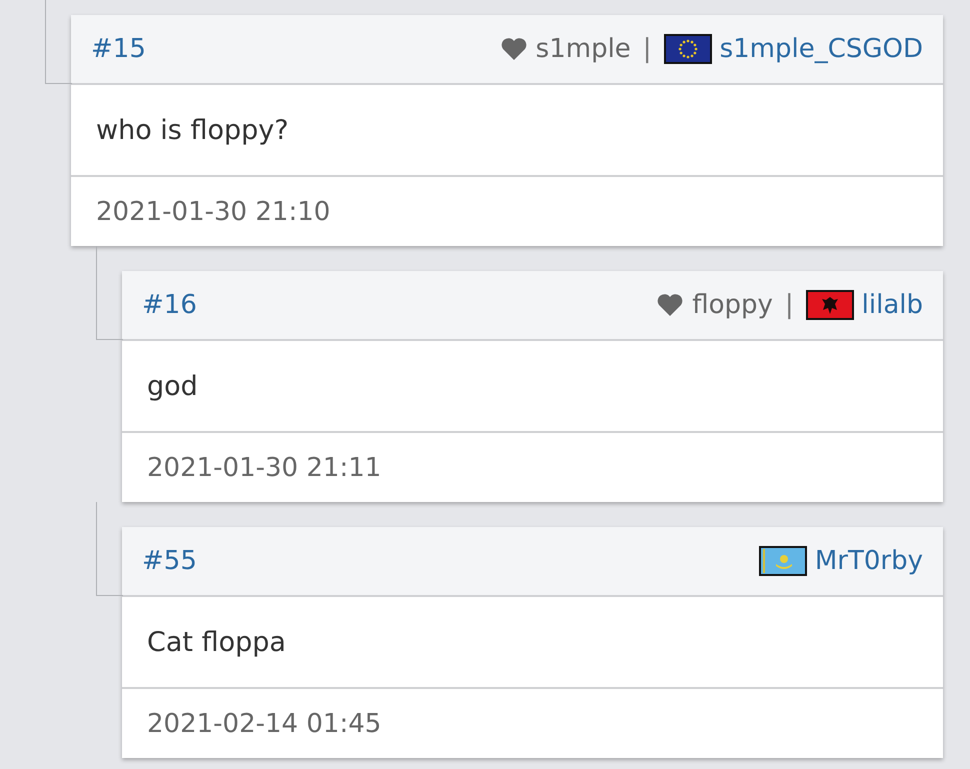 This screenshot has height=769, width=970. Describe the element at coordinates (213, 211) in the screenshot. I see `post-date: 2021-01-30 21:10` at that location.